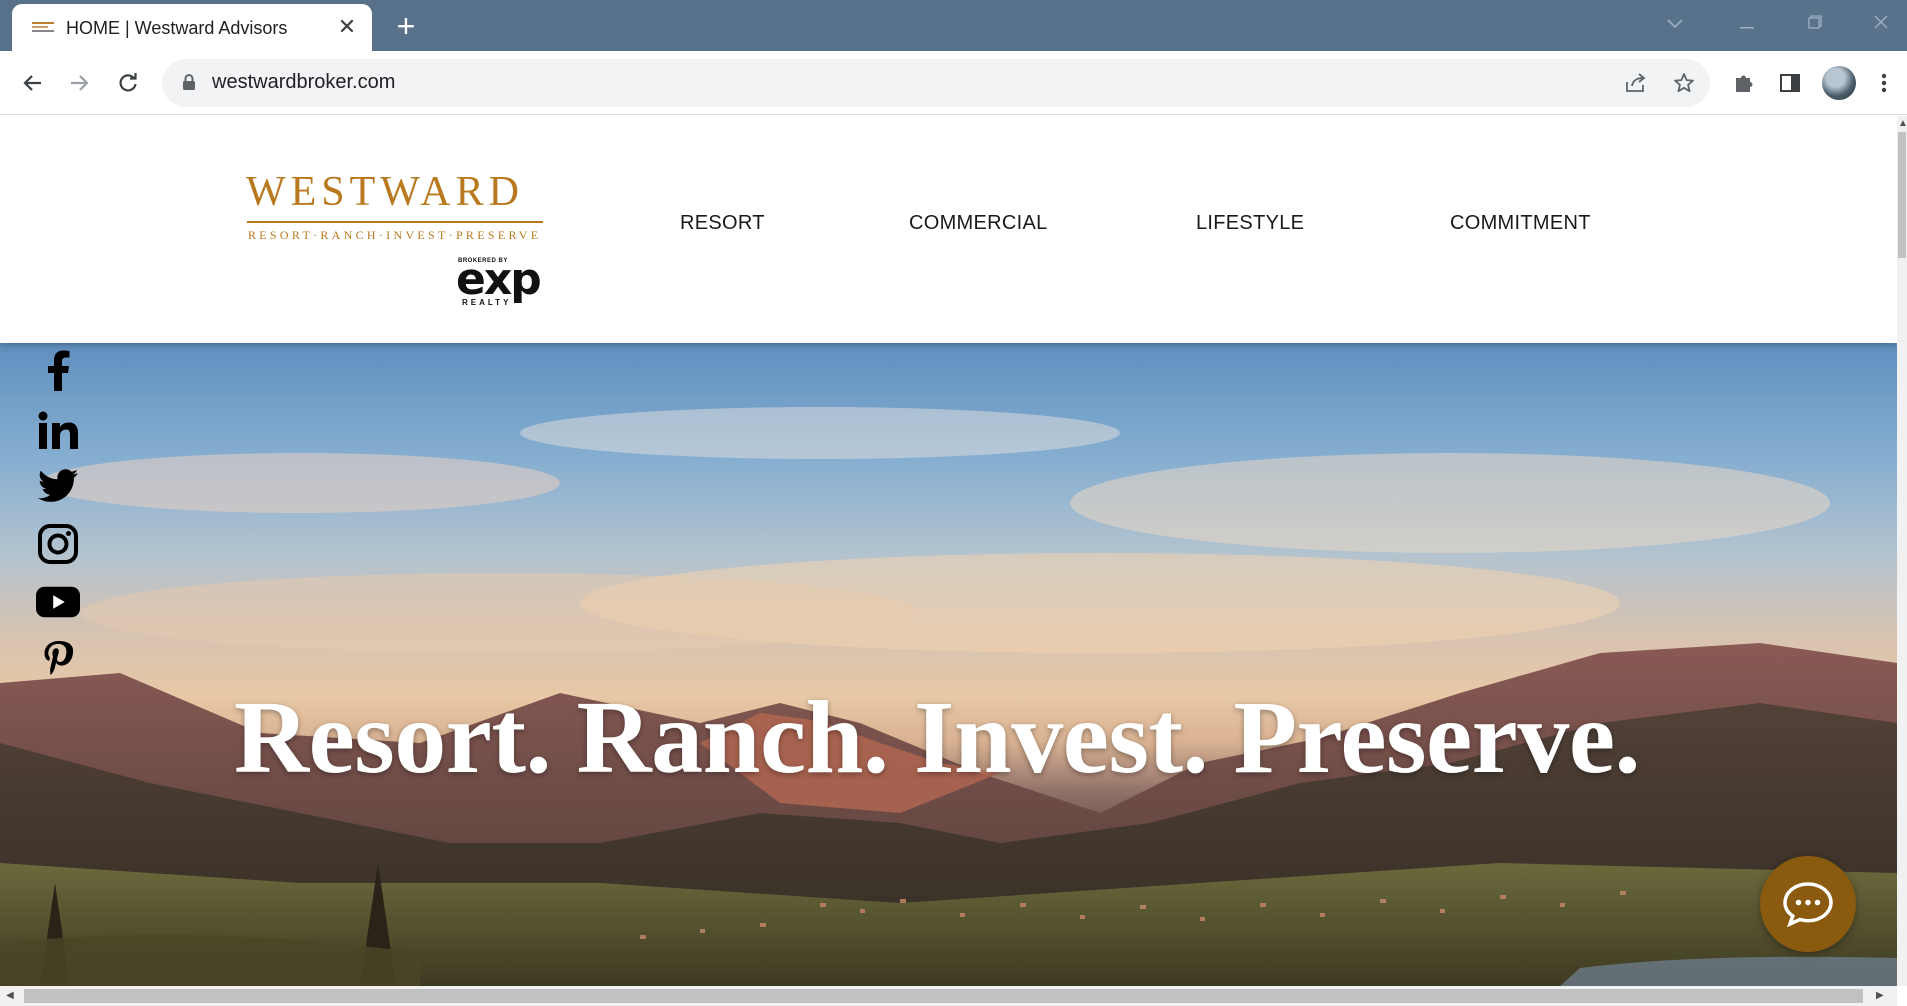  What do you see at coordinates (953, 25) in the screenshot?
I see `browser-tab-strip: HOME | Westward Advisors ✕ +` at bounding box center [953, 25].